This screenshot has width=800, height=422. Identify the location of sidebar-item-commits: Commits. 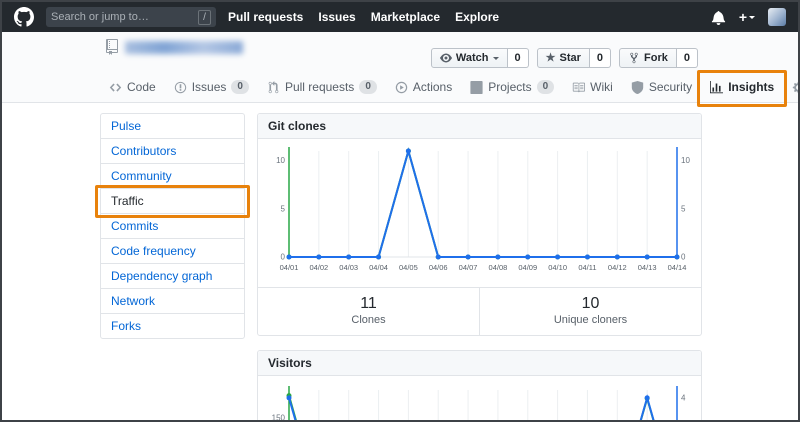
(172, 226).